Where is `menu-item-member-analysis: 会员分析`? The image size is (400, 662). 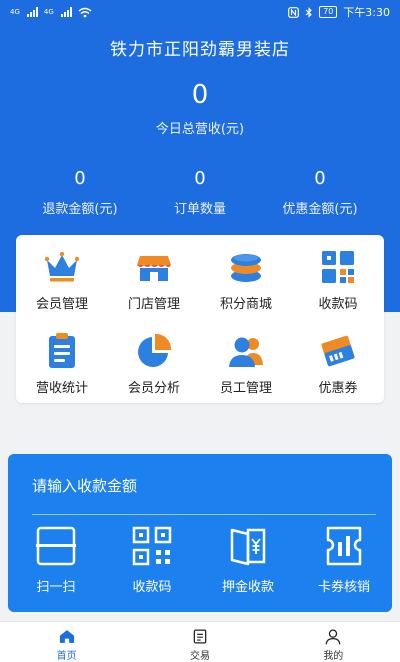 menu-item-member-analysis: 会员分析 is located at coordinates (154, 361).